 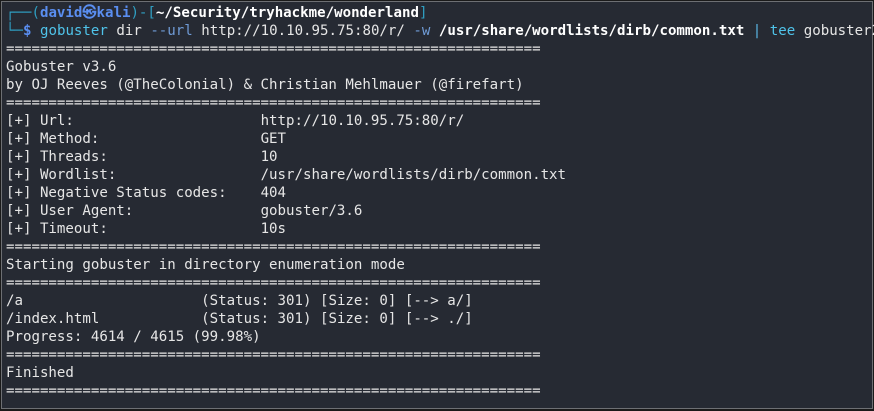 What do you see at coordinates (273, 139) in the screenshot?
I see `config-value: GET` at bounding box center [273, 139].